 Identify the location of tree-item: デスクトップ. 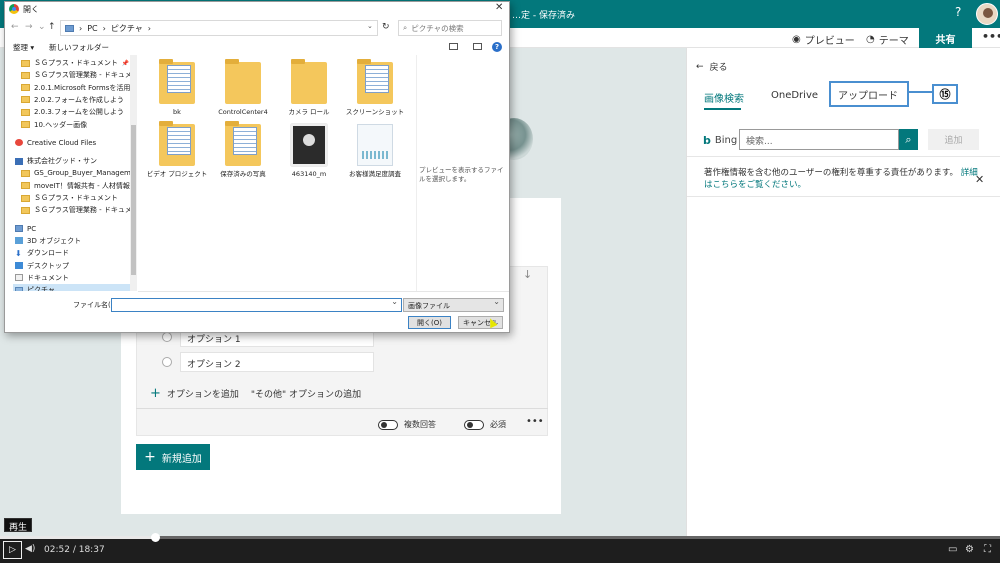
(72, 266).